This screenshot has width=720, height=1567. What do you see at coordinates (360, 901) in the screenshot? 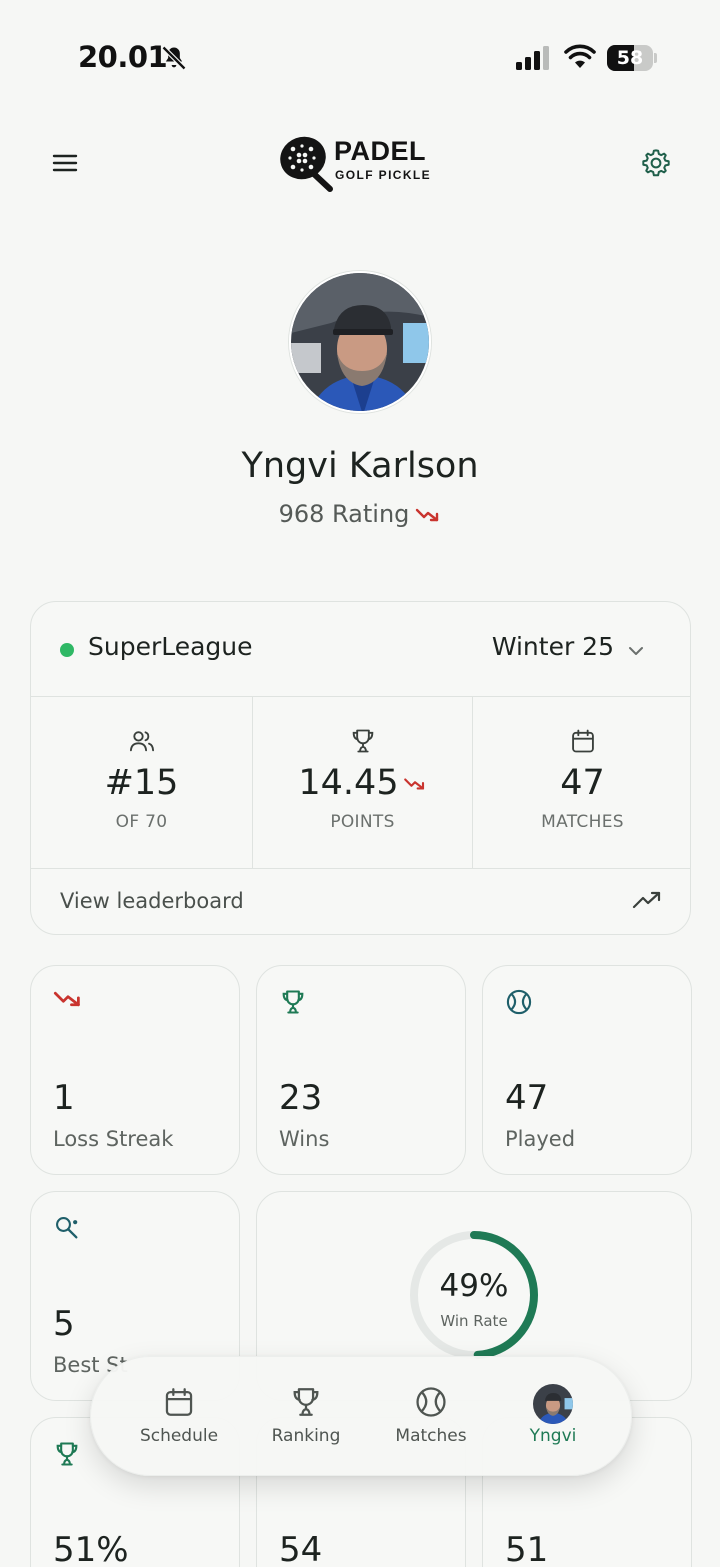
I see `view-leaderboard-link: View leaderboard` at bounding box center [360, 901].